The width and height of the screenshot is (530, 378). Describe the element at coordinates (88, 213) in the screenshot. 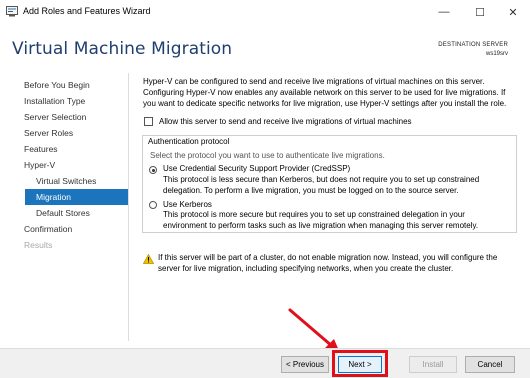

I see `nav-item-default-stores: Default Stores` at that location.